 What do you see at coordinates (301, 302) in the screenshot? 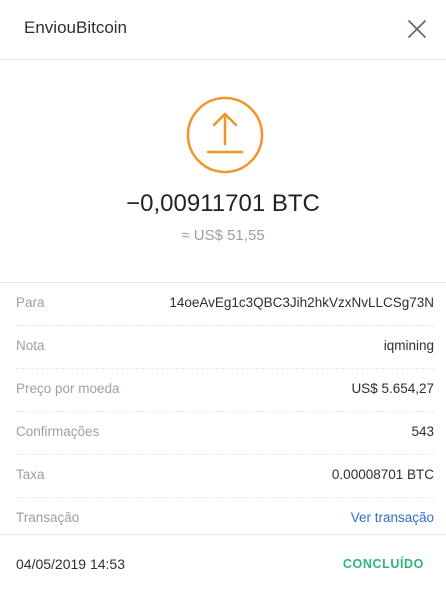
I see `recipient-address: 14oeAvEg1c3QBC3Jih2hkVzxNvLLCSg73N` at bounding box center [301, 302].